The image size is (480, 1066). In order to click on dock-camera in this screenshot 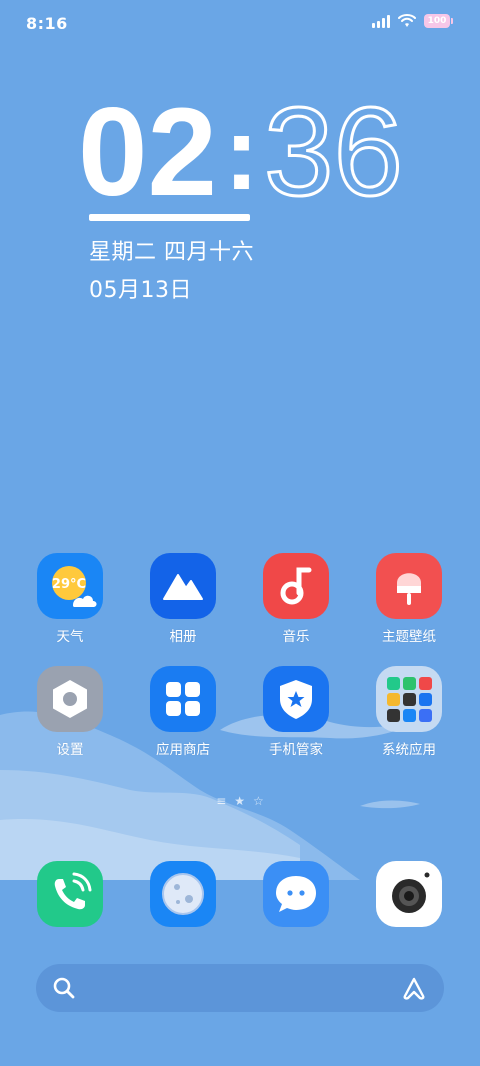, I will do `click(409, 894)`.